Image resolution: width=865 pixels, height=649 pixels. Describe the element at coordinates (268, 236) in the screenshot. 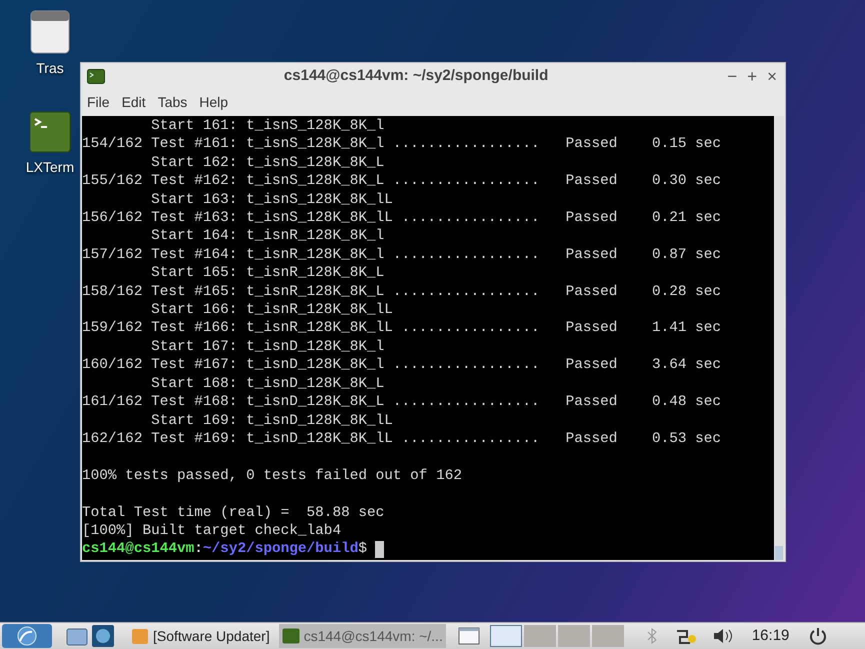

I see `terminal-line: Start 164: t_isnR_128K_8K_l` at that location.